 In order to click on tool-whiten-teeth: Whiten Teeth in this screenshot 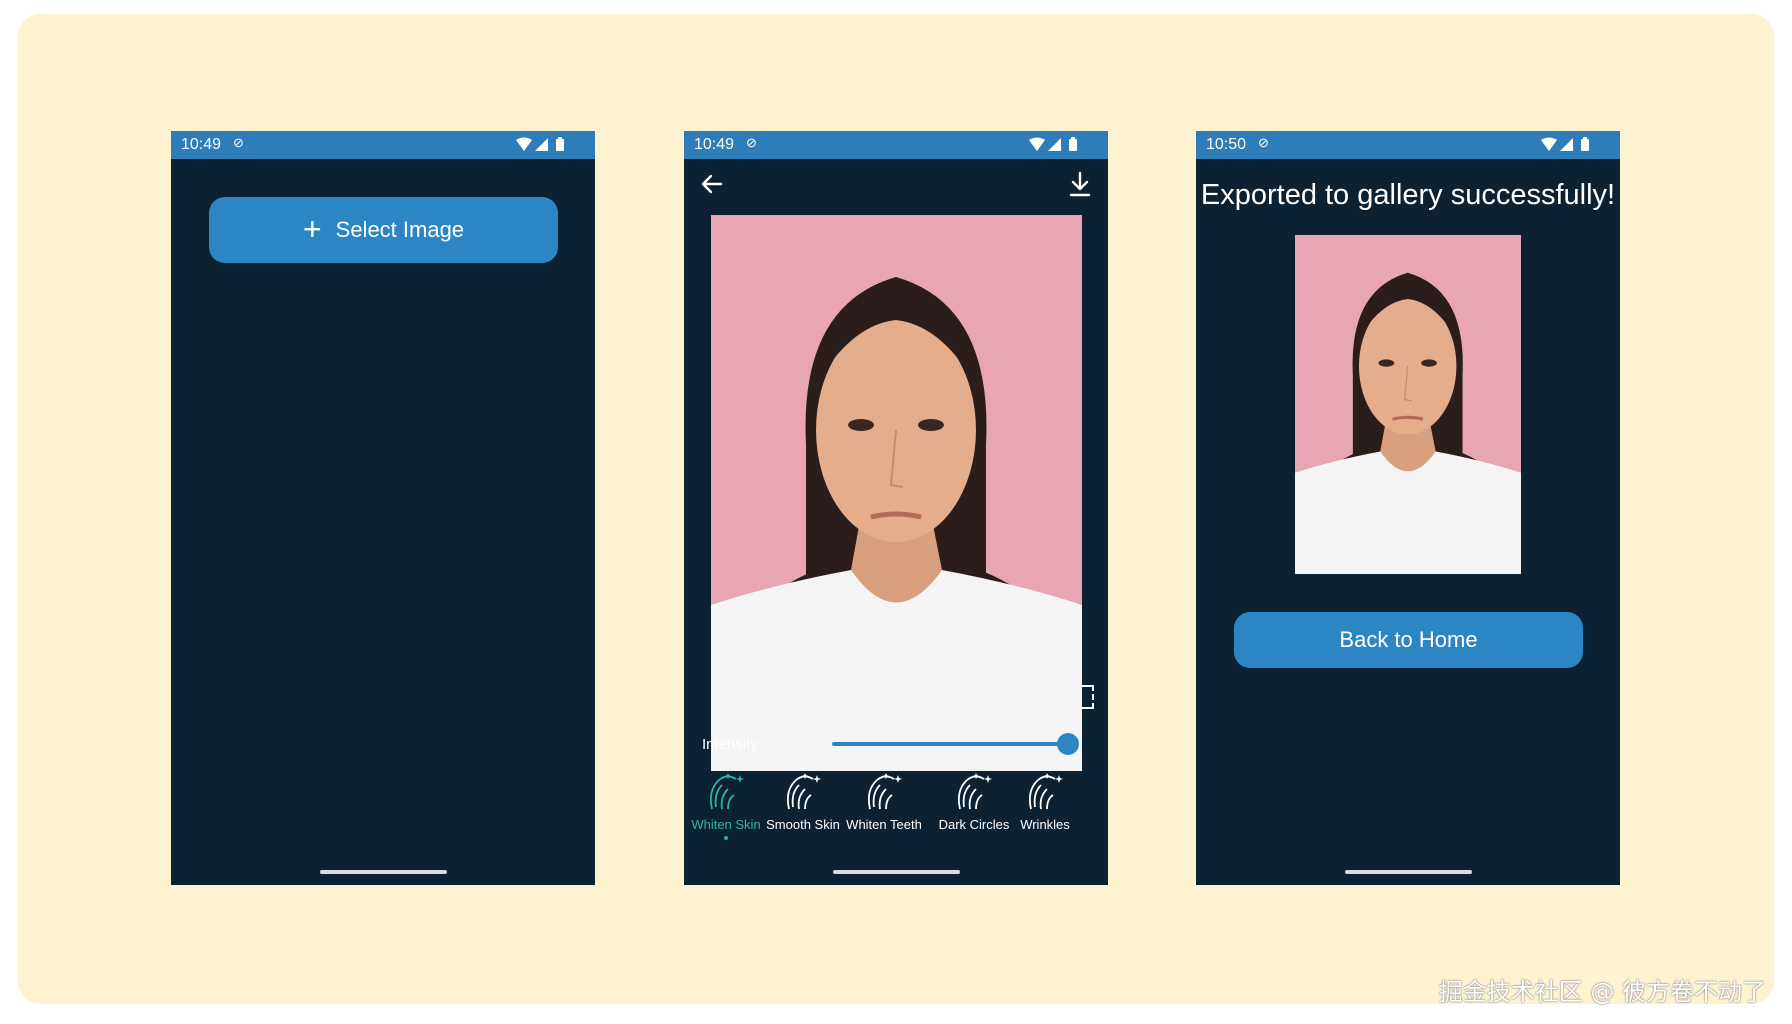, I will do `click(884, 801)`.